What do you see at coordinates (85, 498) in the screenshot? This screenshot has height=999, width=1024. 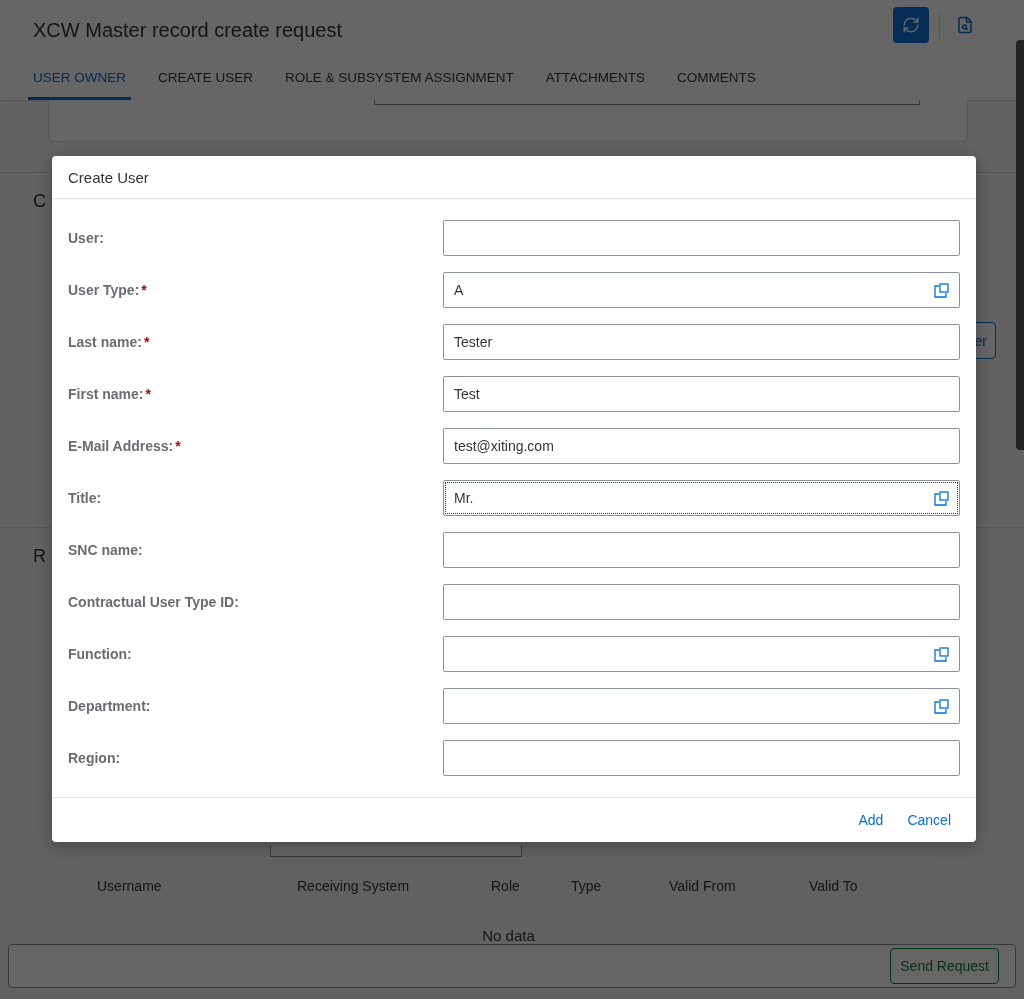 I see `field-label: Title:` at bounding box center [85, 498].